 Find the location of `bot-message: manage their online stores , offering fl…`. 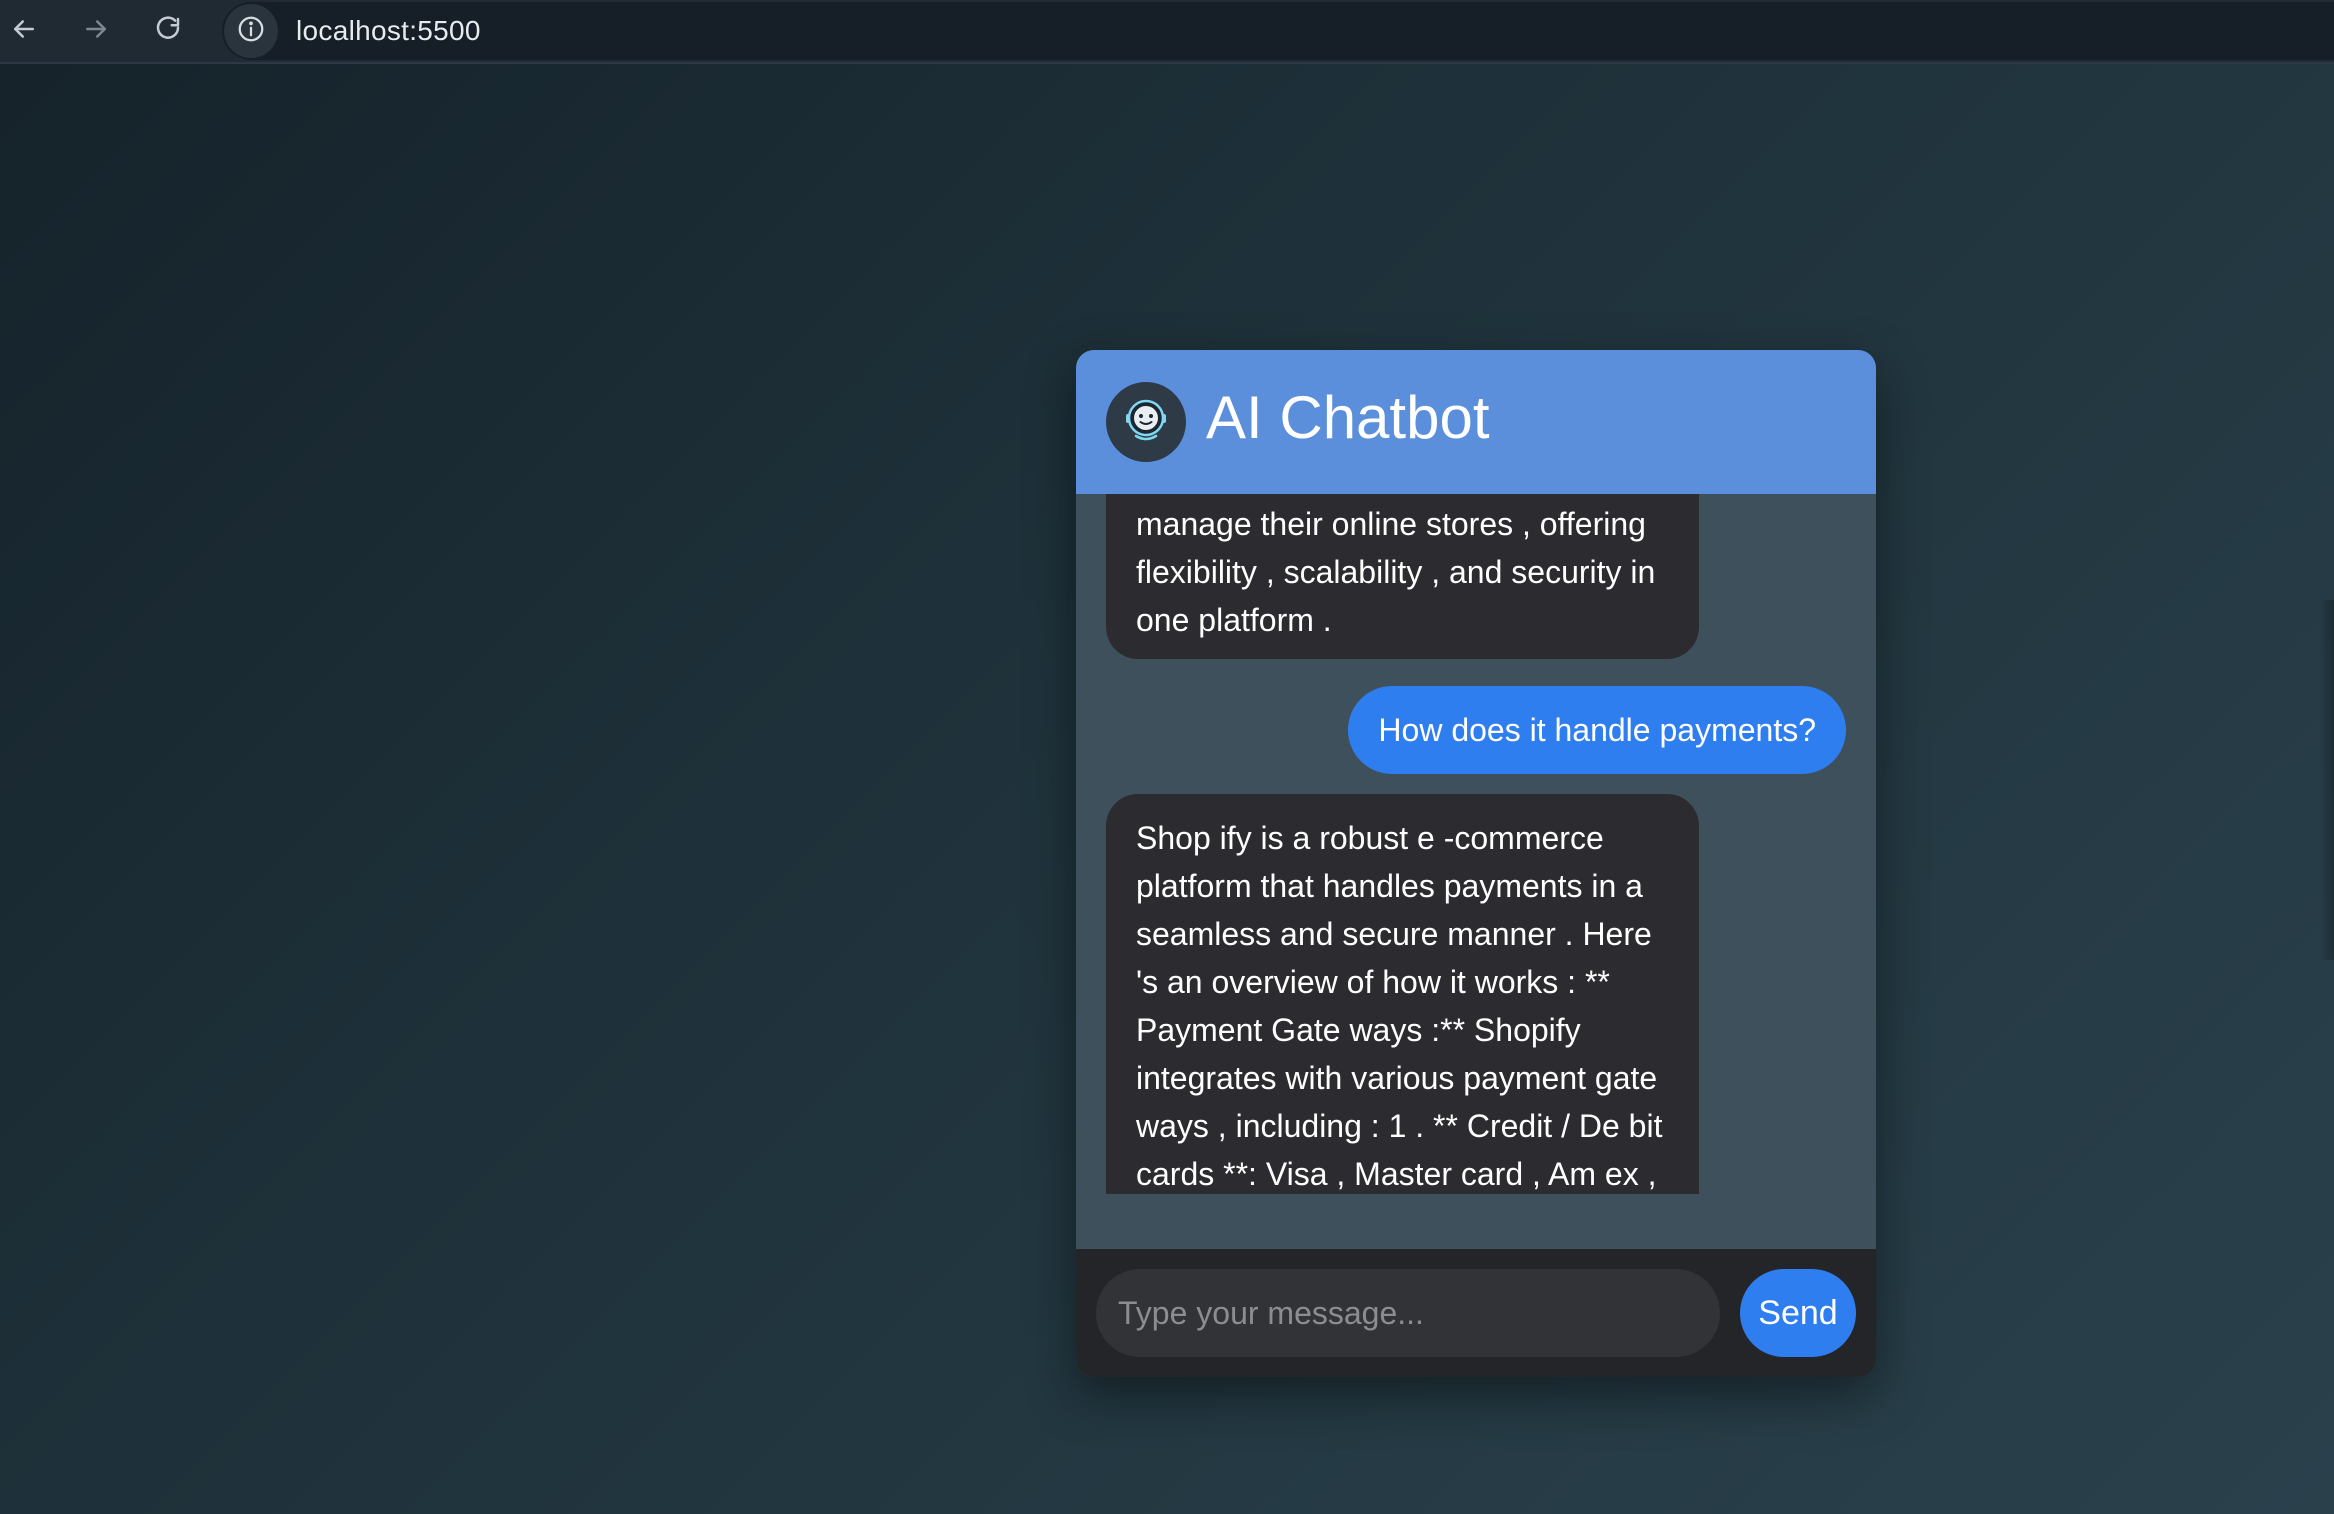

bot-message: manage their online stores , offering fl… is located at coordinates (1402, 576).